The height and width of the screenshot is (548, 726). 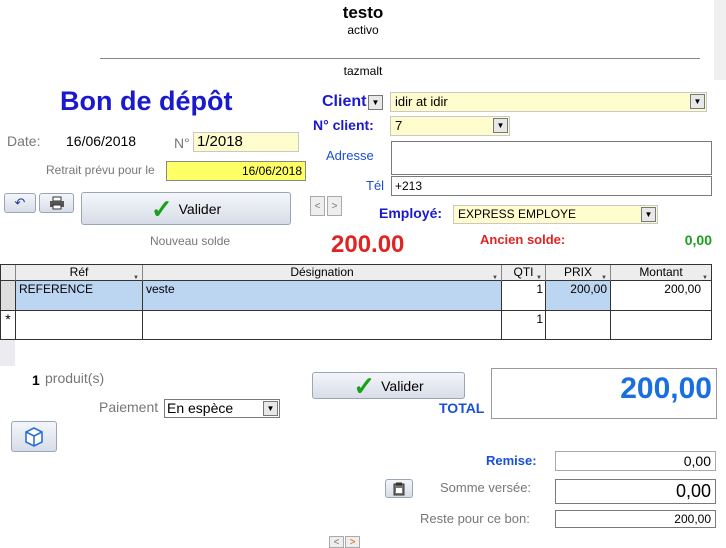 What do you see at coordinates (635, 519) in the screenshot?
I see `remaining-field: 200,00` at bounding box center [635, 519].